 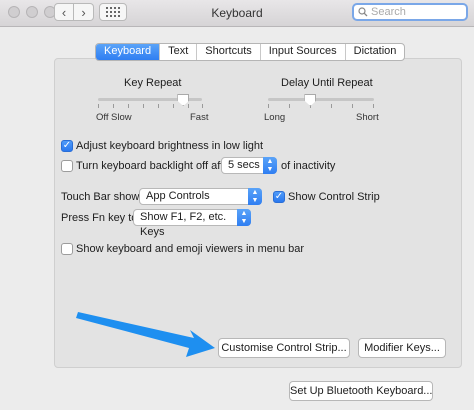 What do you see at coordinates (179, 52) in the screenshot?
I see `tab-text: Text` at bounding box center [179, 52].